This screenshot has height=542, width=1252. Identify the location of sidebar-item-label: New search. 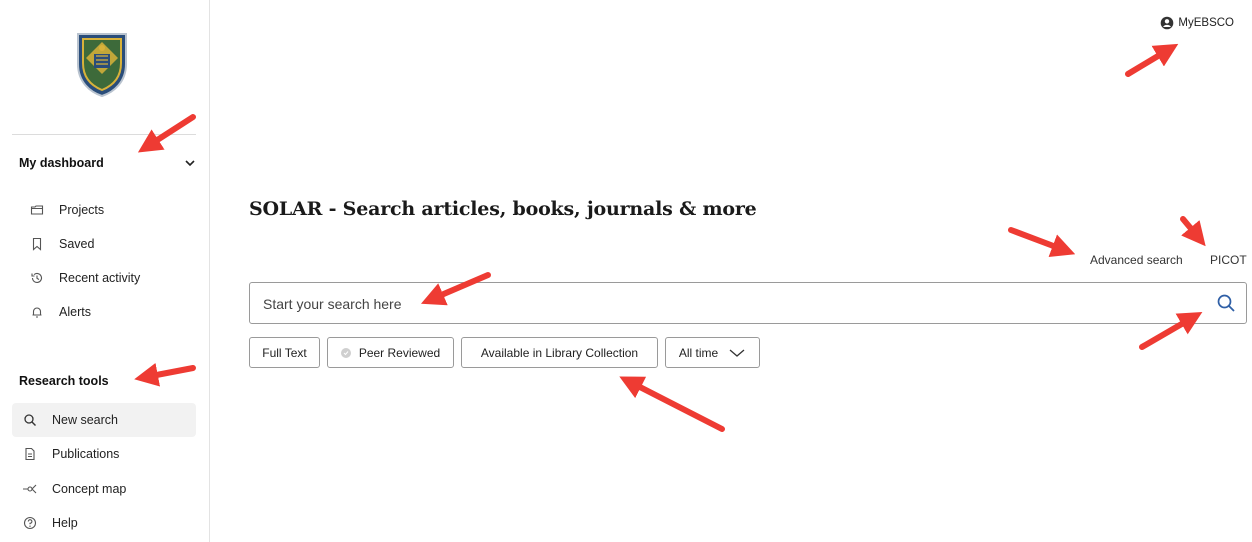
(85, 420).